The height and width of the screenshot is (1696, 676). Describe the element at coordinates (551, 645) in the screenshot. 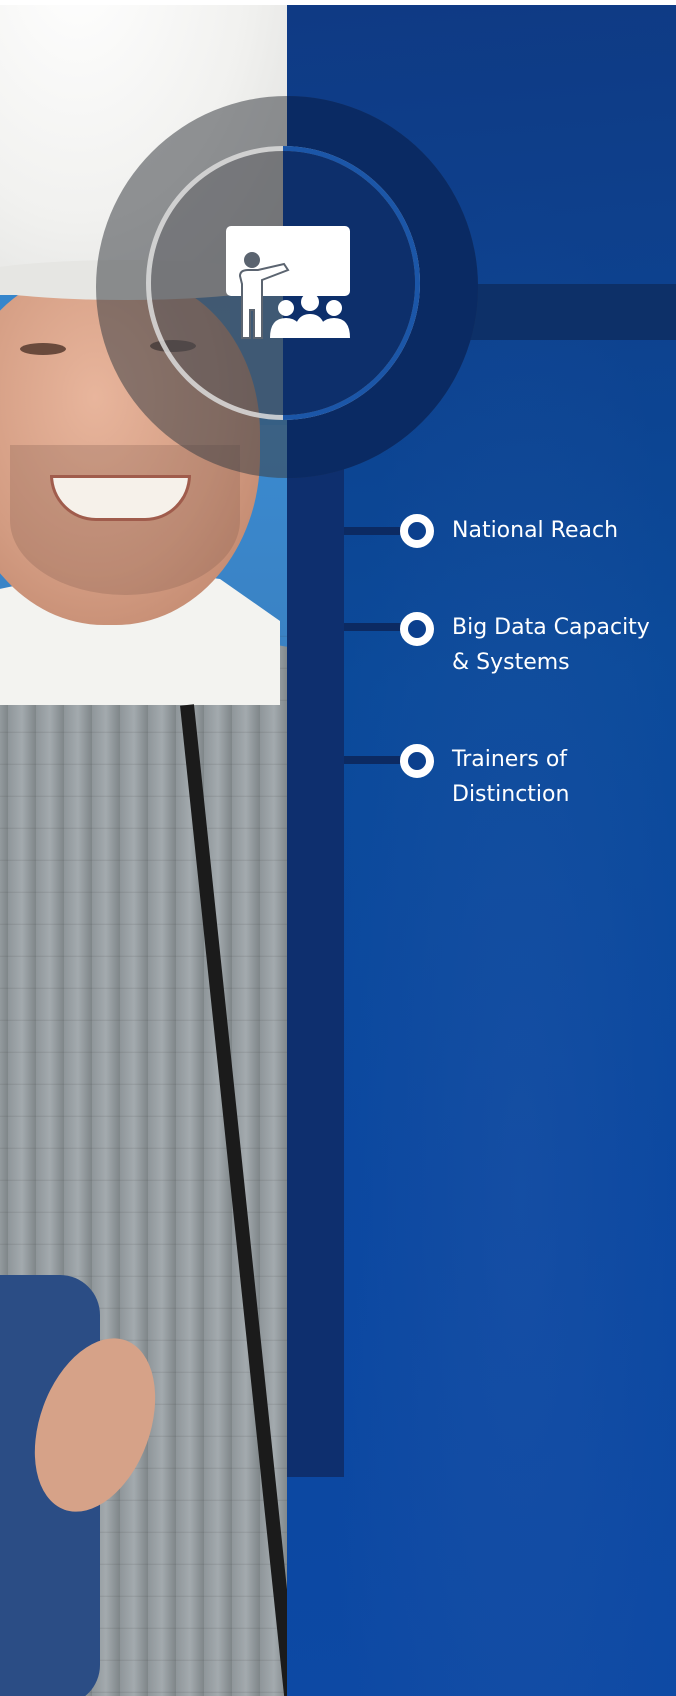

I see `list-item-label: Big Data Capacity & Systems` at that location.